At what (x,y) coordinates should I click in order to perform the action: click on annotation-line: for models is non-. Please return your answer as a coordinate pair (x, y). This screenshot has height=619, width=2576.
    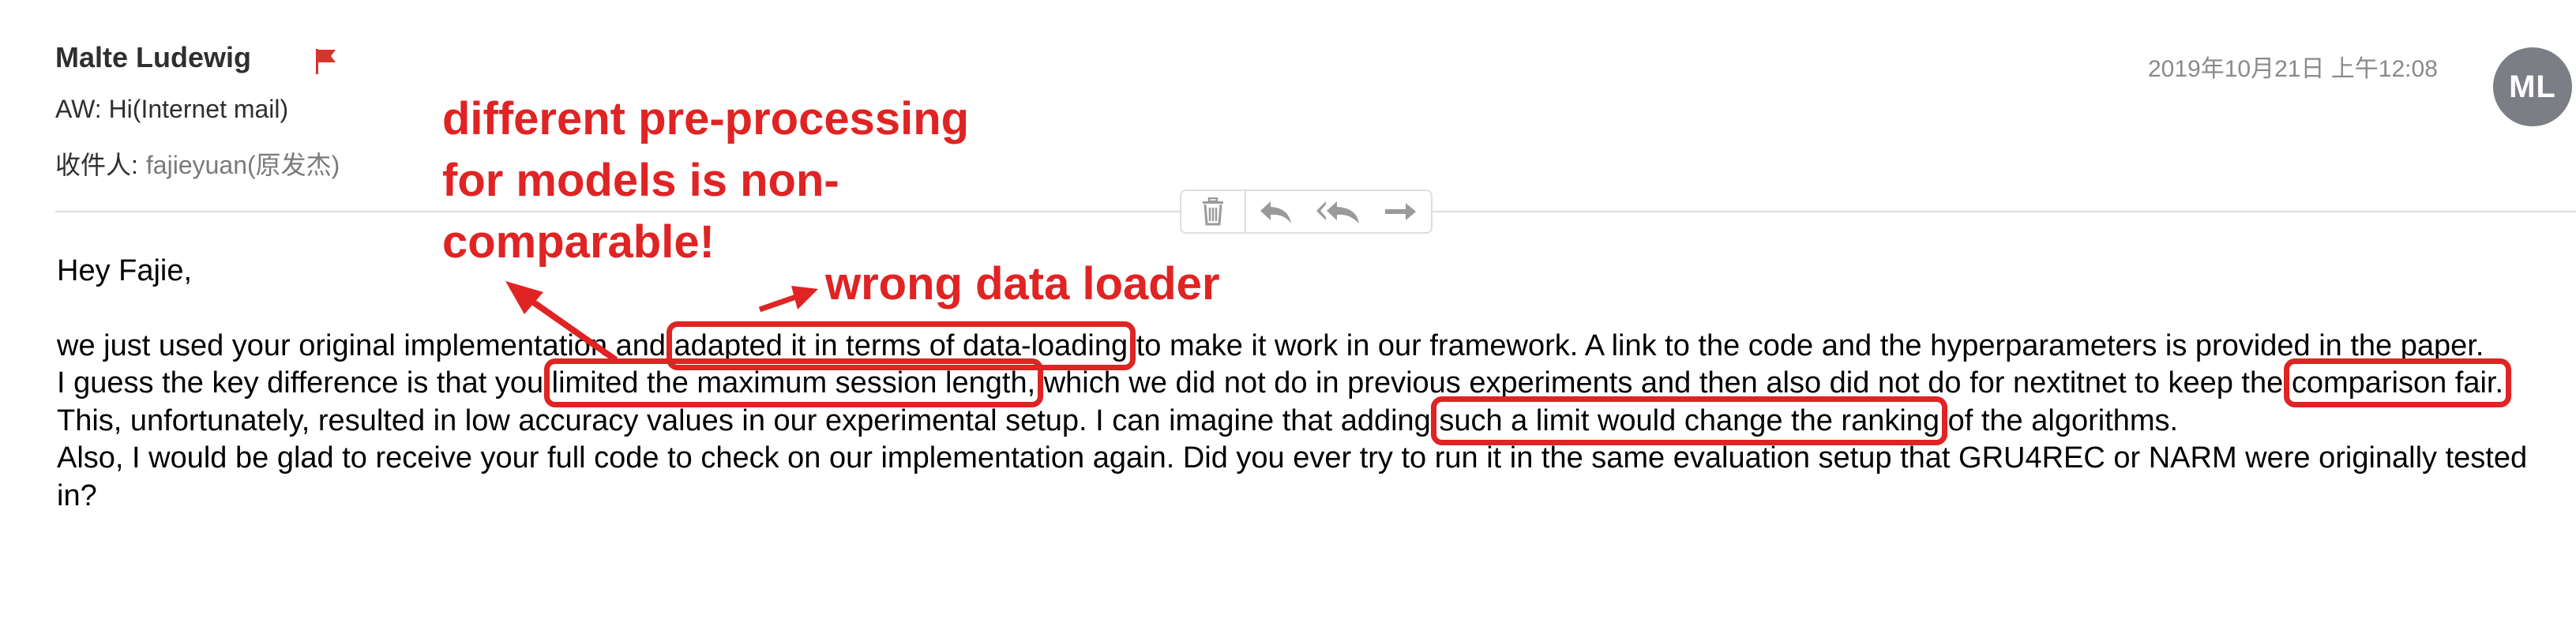
    Looking at the image, I should click on (640, 180).